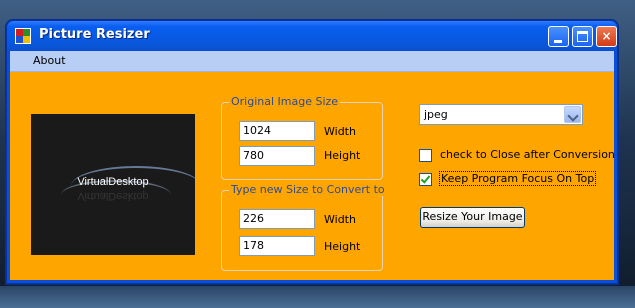  What do you see at coordinates (277, 219) in the screenshot?
I see `new-width-field: 226` at bounding box center [277, 219].